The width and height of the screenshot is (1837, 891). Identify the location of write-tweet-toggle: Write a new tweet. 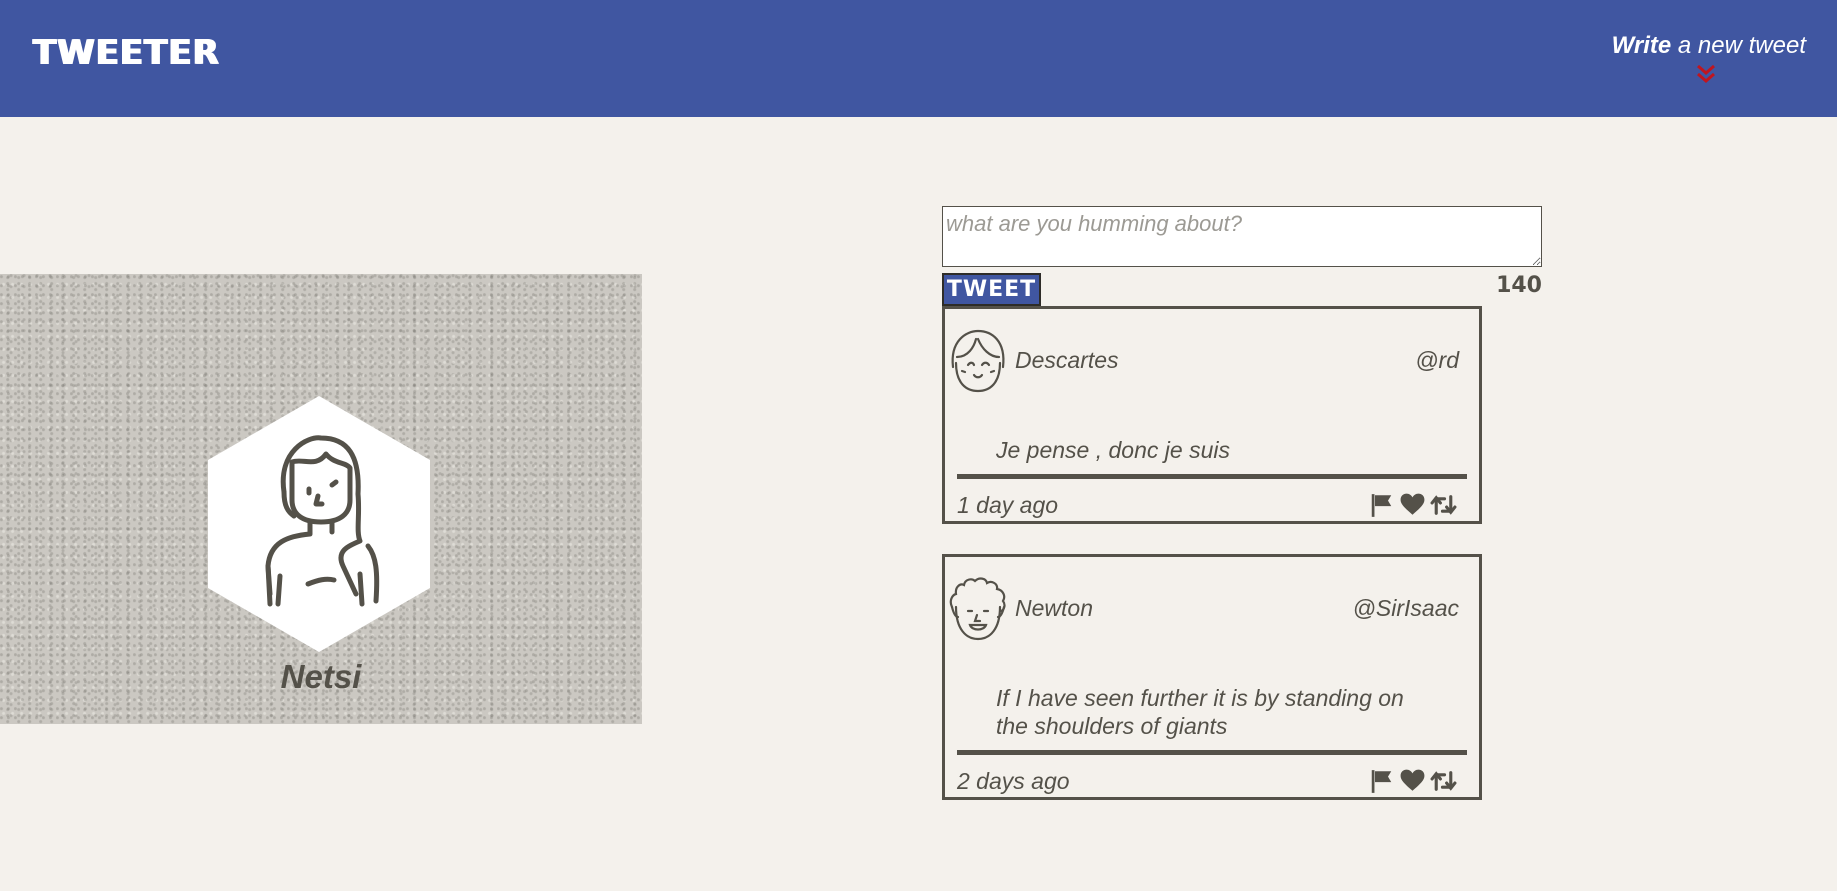
(1696, 46).